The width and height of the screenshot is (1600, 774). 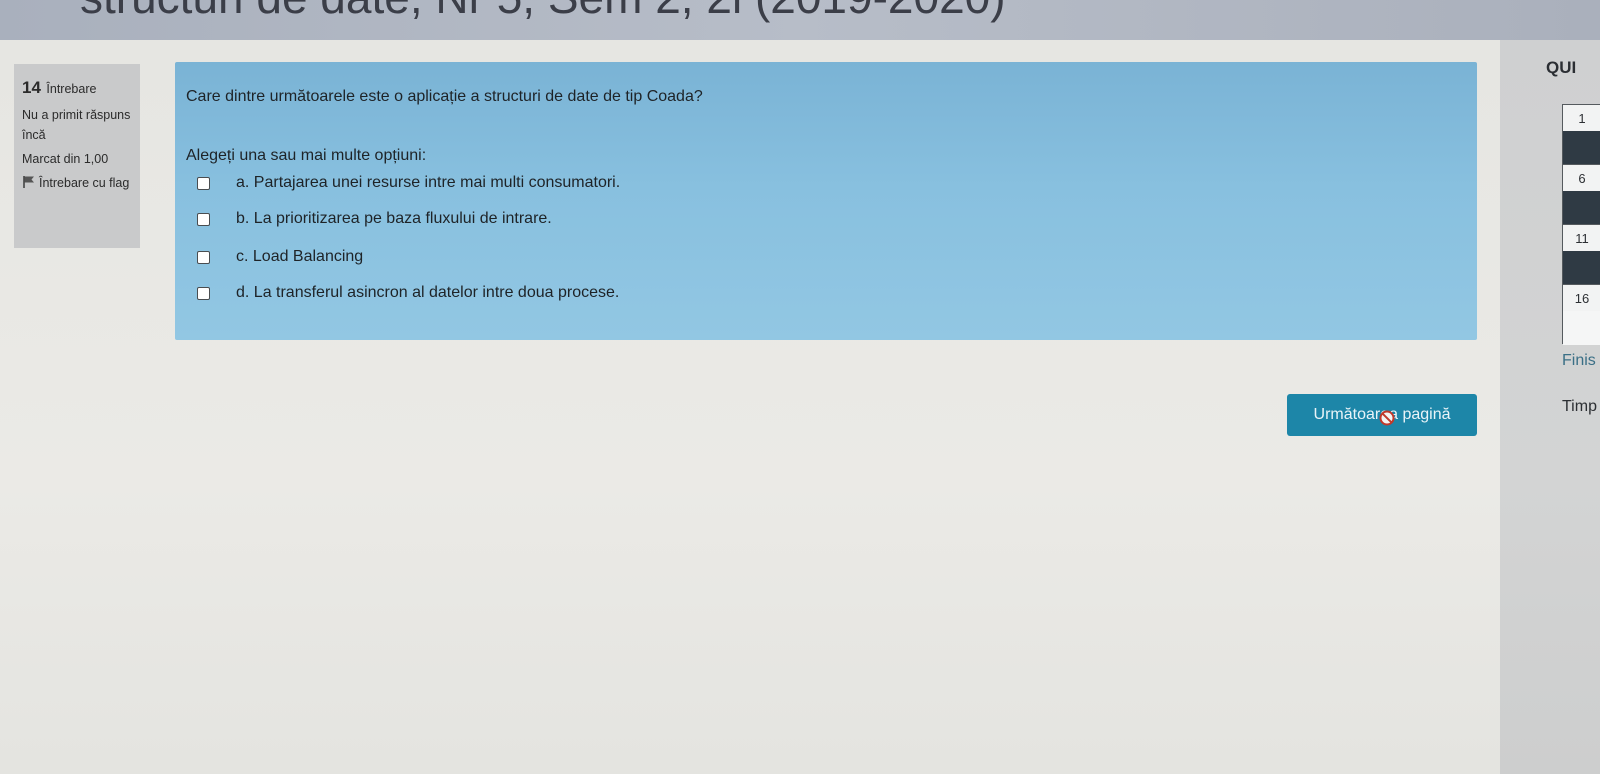 What do you see at coordinates (1561, 67) in the screenshot?
I see `quiz-navigation-title: QUI` at bounding box center [1561, 67].